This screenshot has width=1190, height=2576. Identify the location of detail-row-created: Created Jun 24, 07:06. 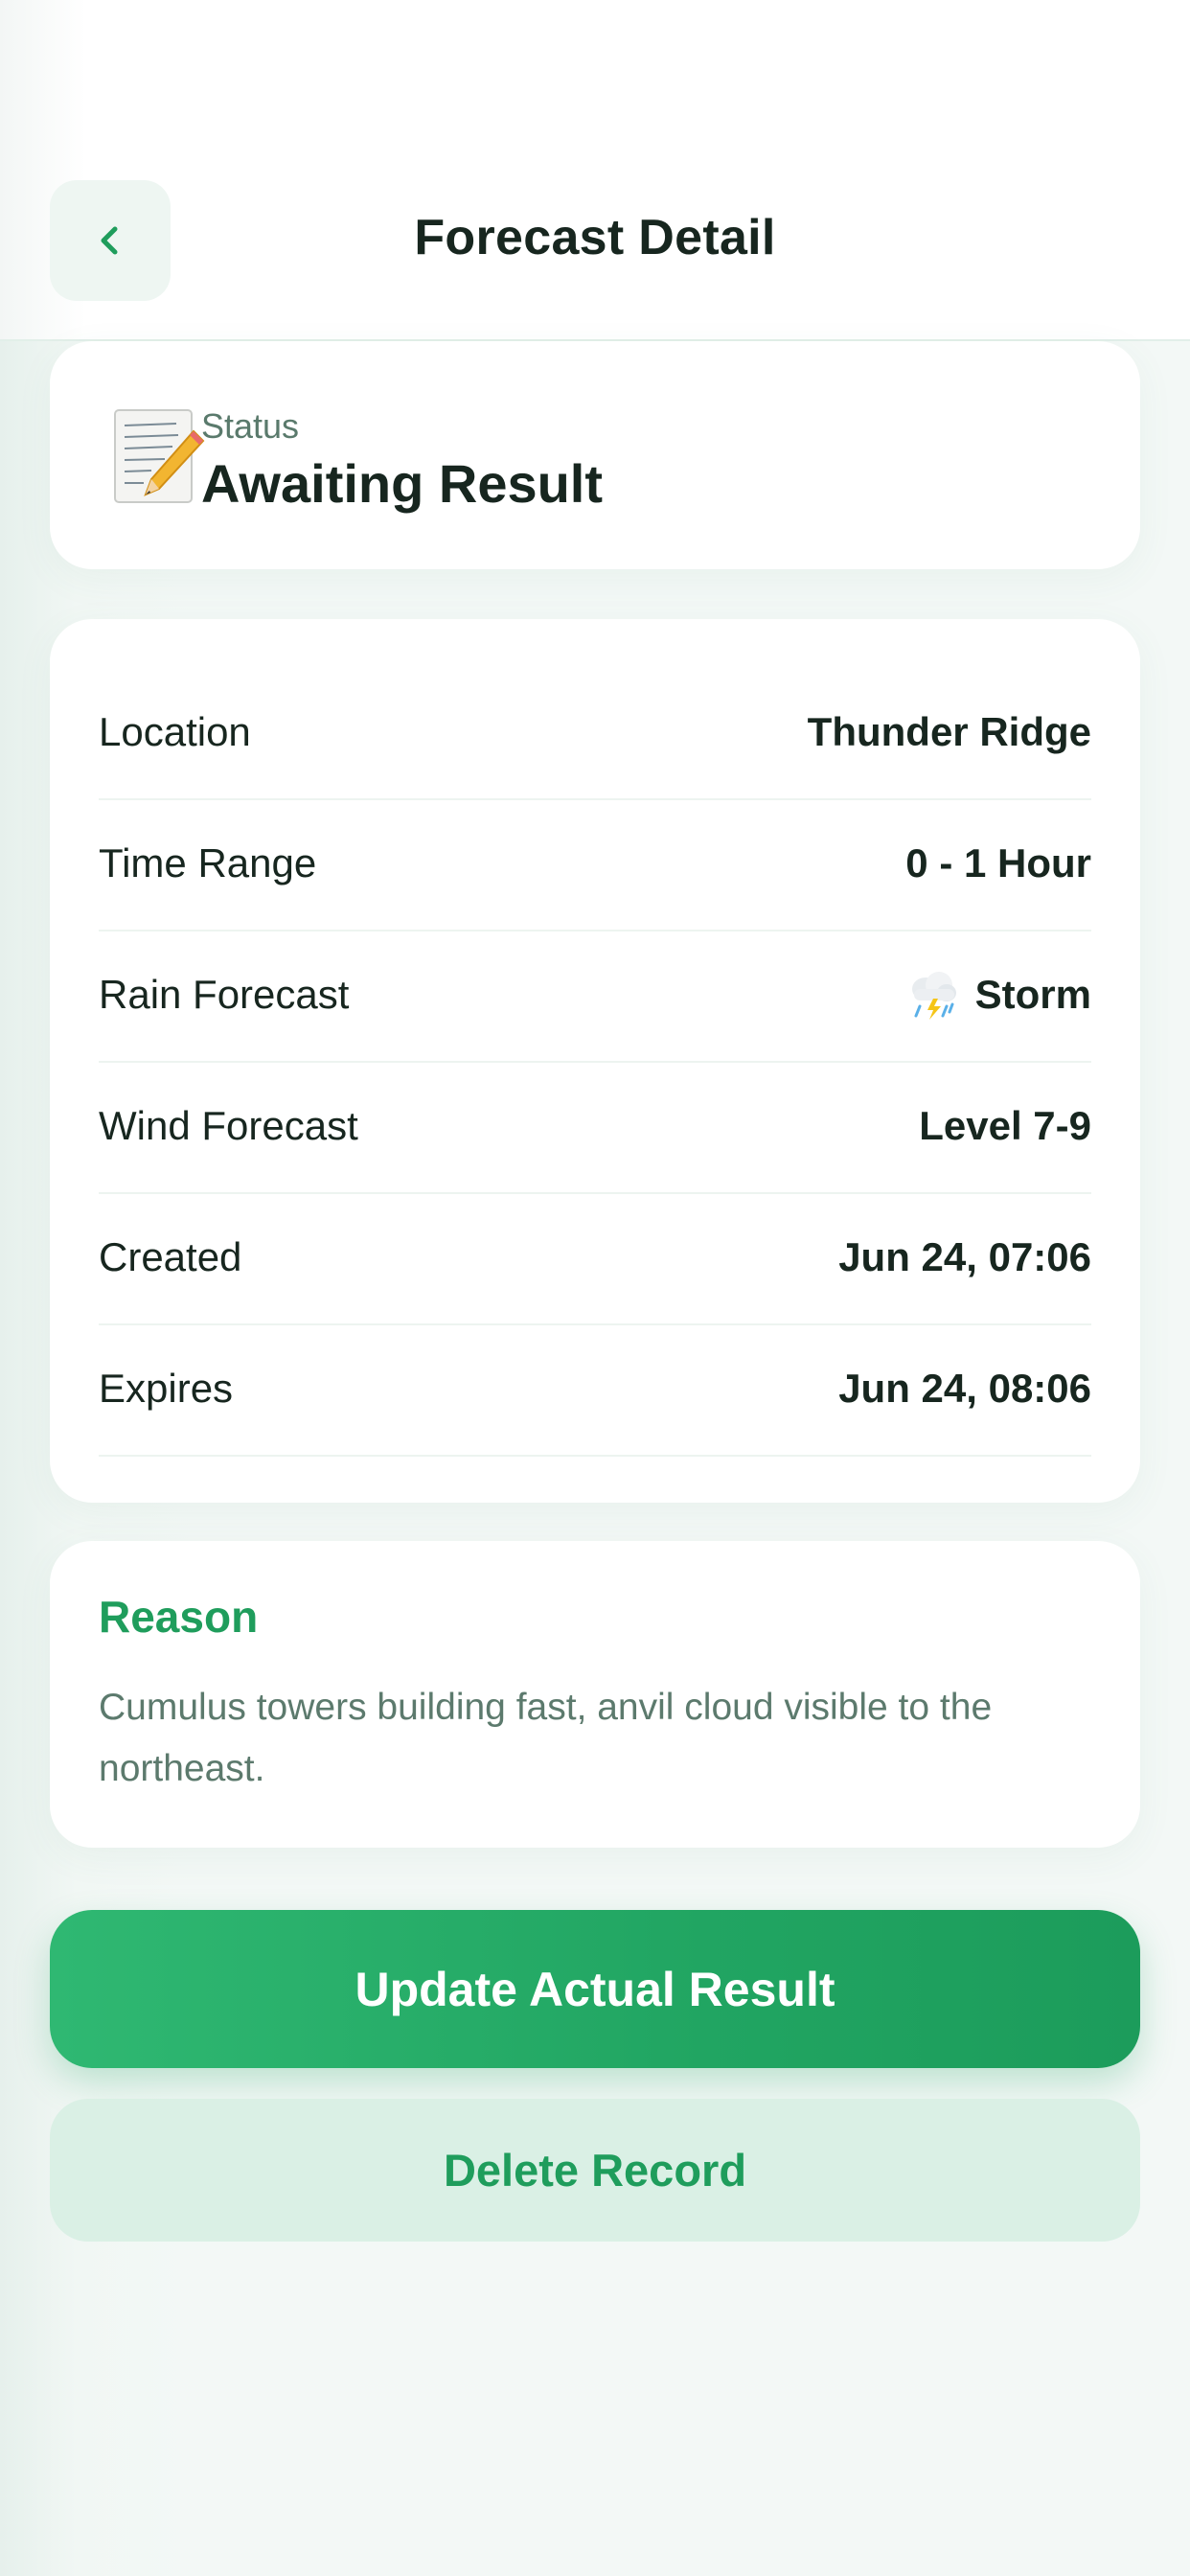
(595, 1258).